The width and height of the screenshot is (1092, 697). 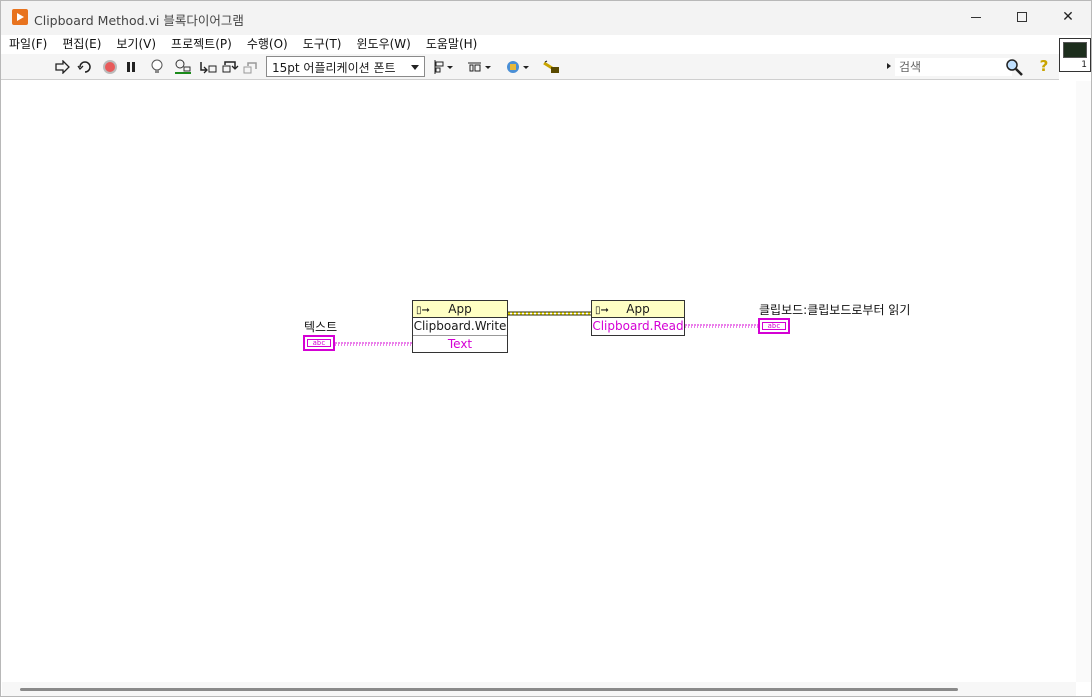 I want to click on reorder-button, so click(x=518, y=67).